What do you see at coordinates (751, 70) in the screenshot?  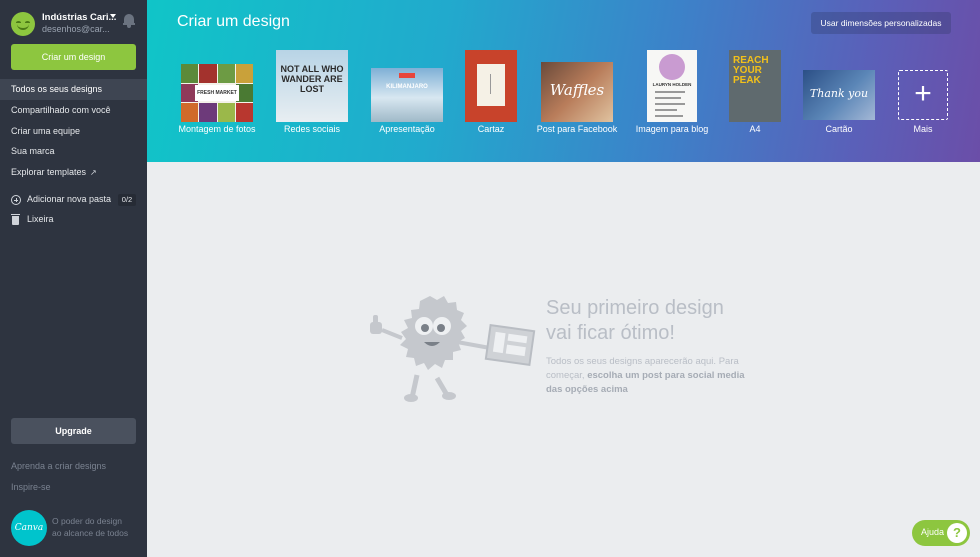 I see `thumbnail-text: REACH YOUR PEAK` at bounding box center [751, 70].